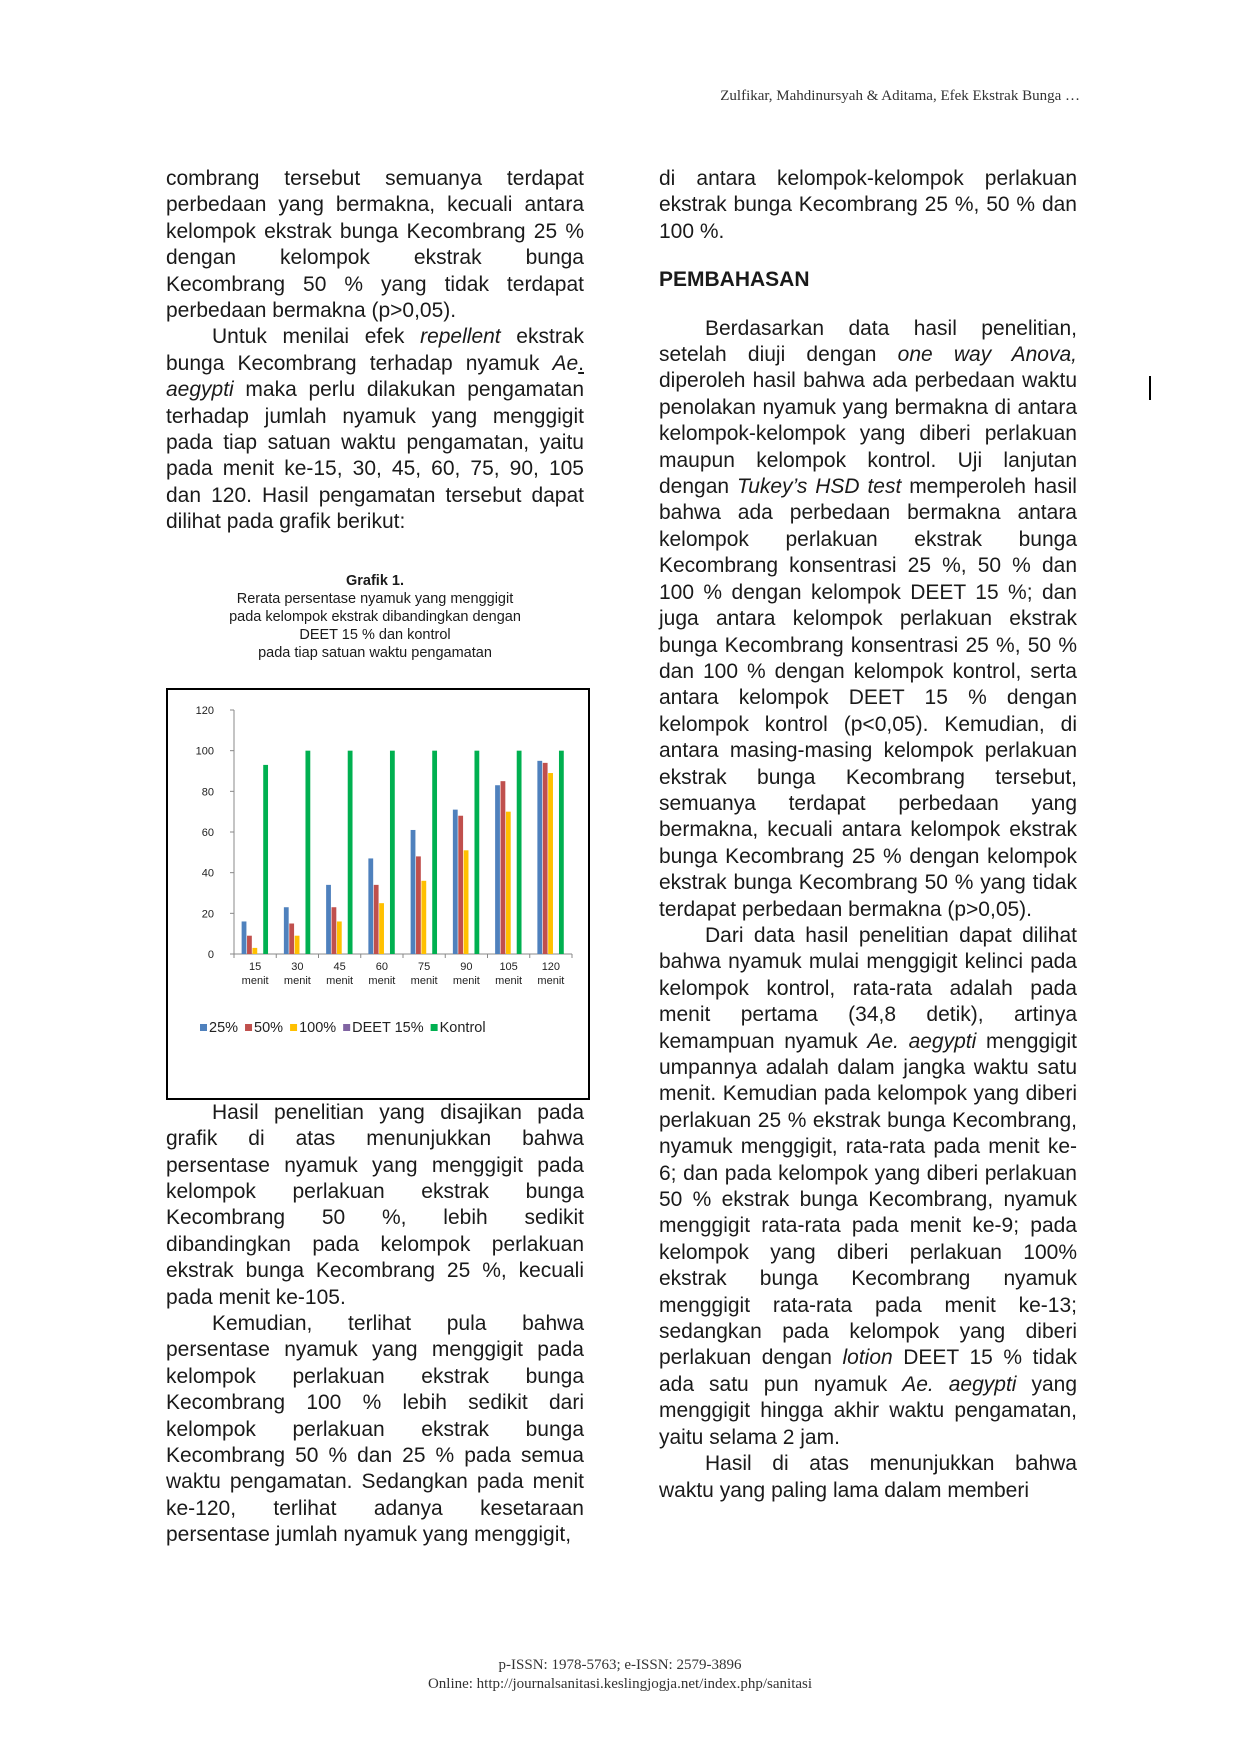  What do you see at coordinates (987, 355) in the screenshot?
I see `italic-term: one way Anova,` at bounding box center [987, 355].